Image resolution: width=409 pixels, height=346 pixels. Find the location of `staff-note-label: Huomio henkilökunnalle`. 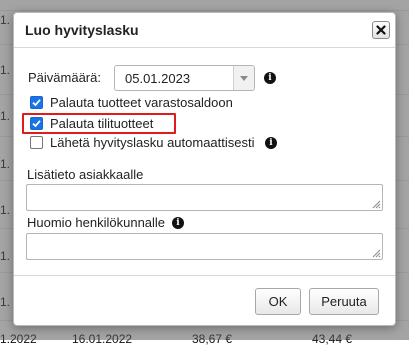

staff-note-label: Huomio henkilökunnalle is located at coordinates (96, 222).